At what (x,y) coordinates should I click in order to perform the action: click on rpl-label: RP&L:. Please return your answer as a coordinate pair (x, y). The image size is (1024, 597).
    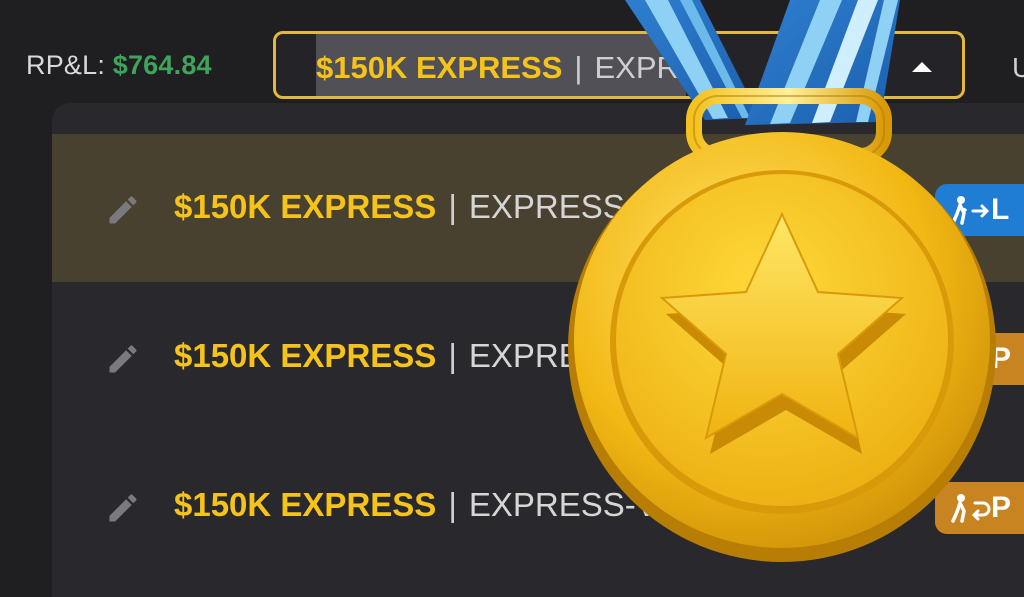
    Looking at the image, I should click on (66, 65).